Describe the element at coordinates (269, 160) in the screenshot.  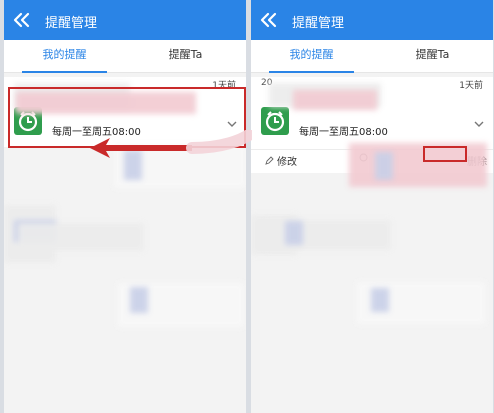
I see `edit-icon` at that location.